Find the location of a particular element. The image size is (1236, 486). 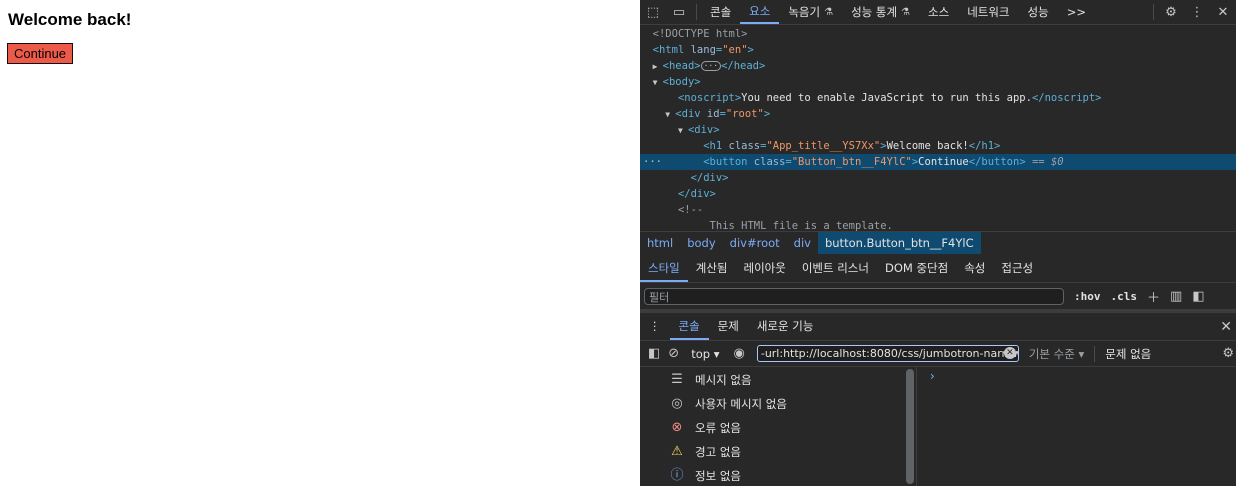

styles-tabbar: 스타일 계산됨 레이아웃 이벤트 리스너 DOM 중단점 속성 접근성 is located at coordinates (938, 268).